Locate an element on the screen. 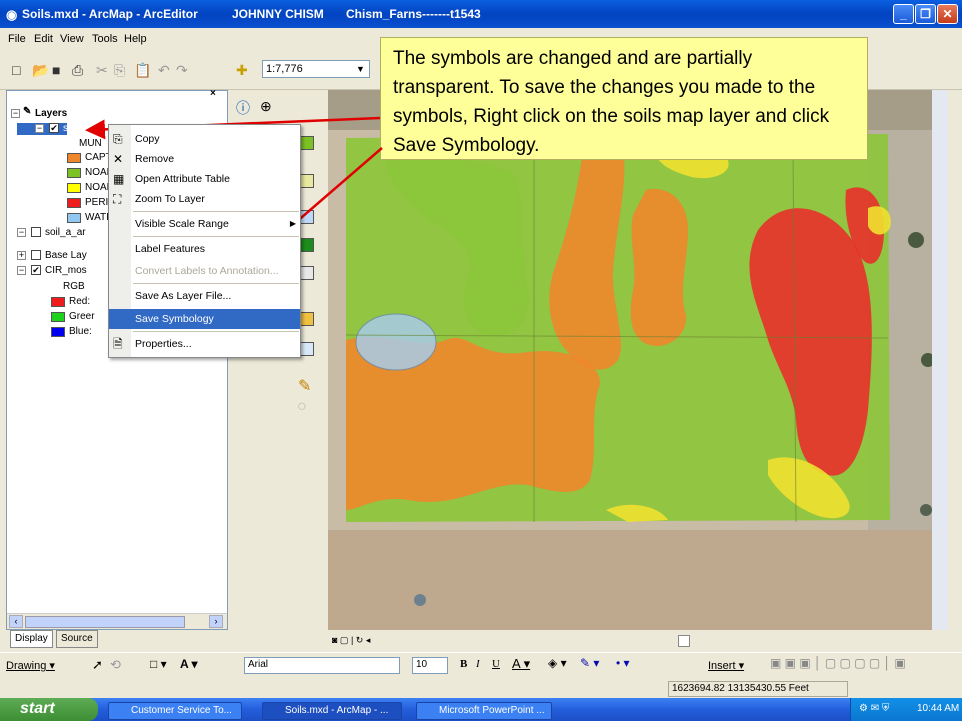 Image resolution: width=962 pixels, height=721 pixels. menu-item-zoom-to-layer: ⛶ Zoom To Layer is located at coordinates (204, 199).